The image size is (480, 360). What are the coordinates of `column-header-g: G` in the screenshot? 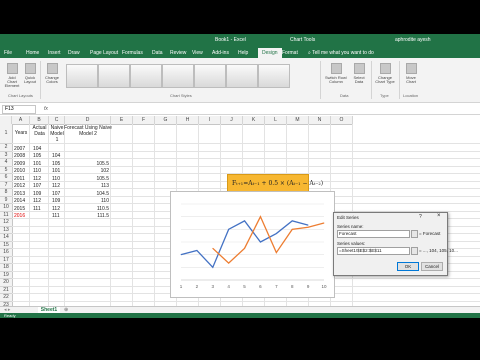 It's located at (166, 120).